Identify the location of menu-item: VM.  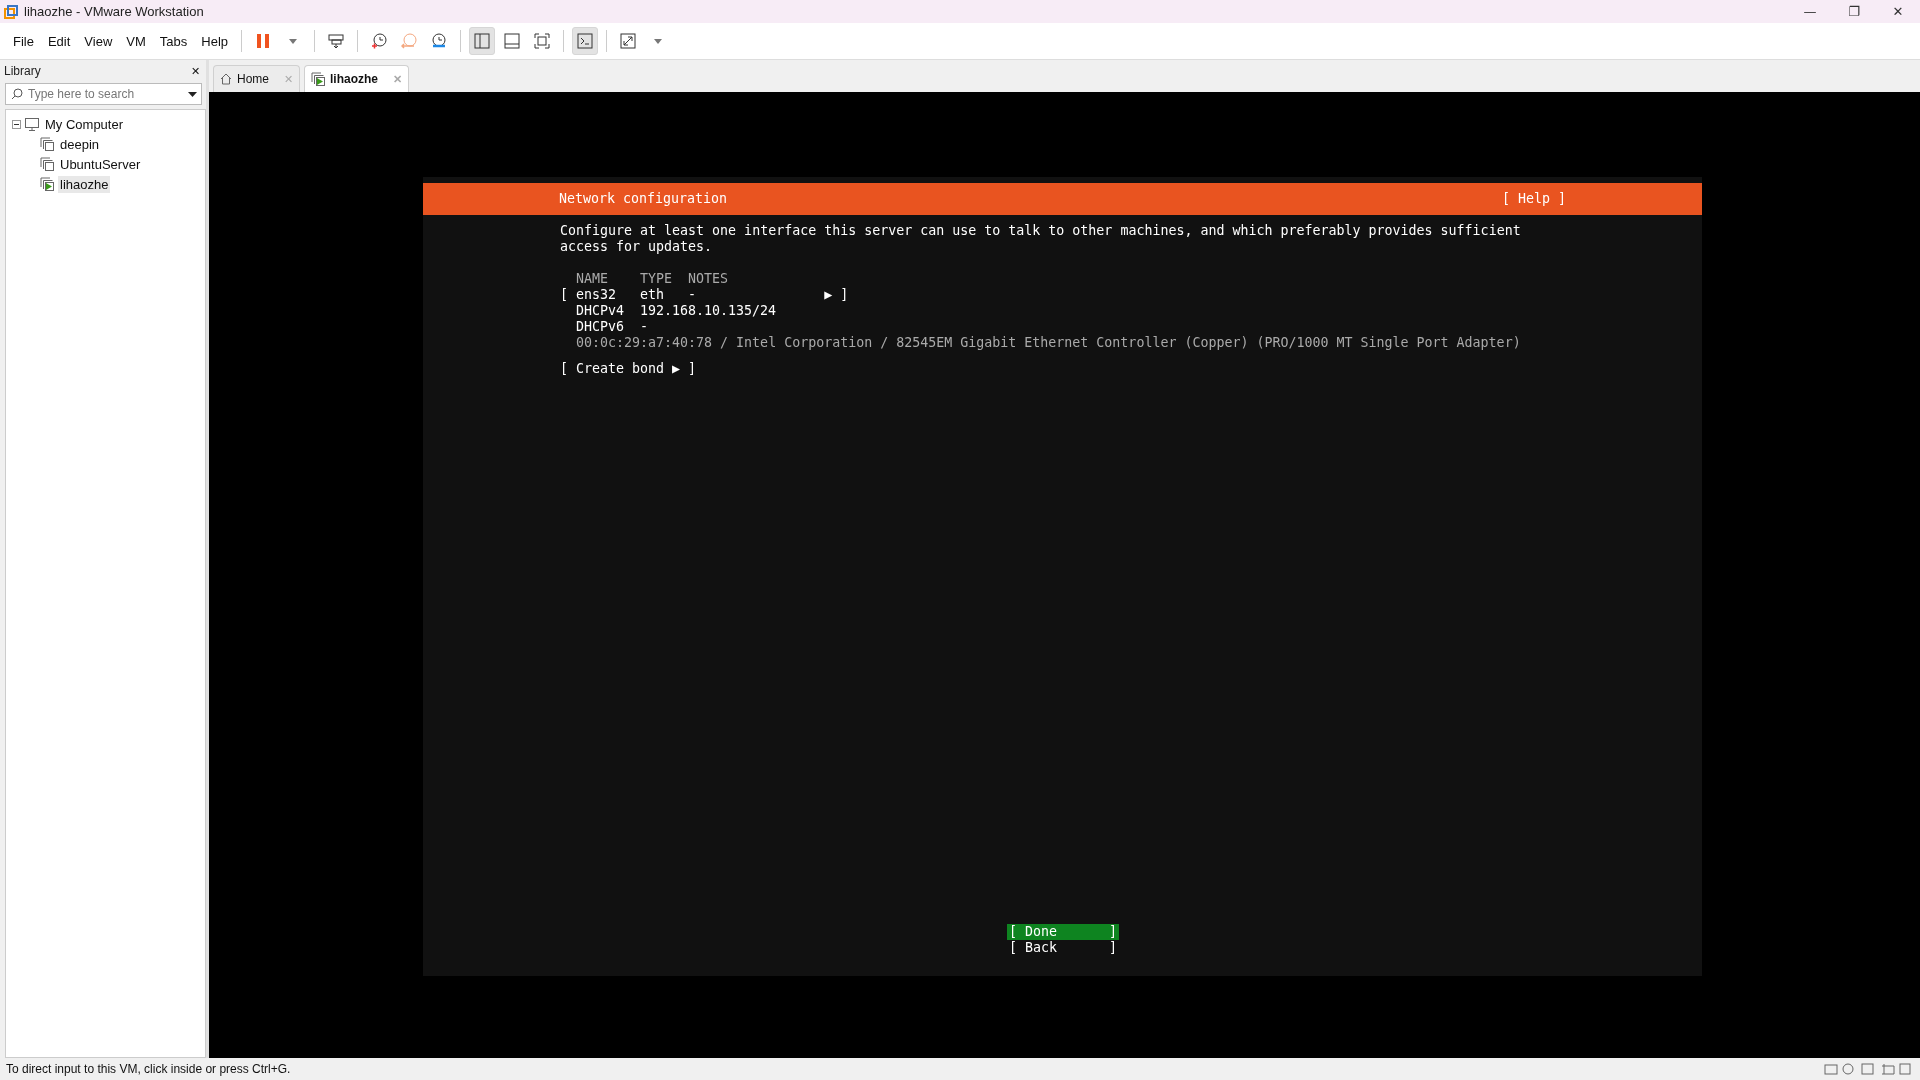
(136, 41).